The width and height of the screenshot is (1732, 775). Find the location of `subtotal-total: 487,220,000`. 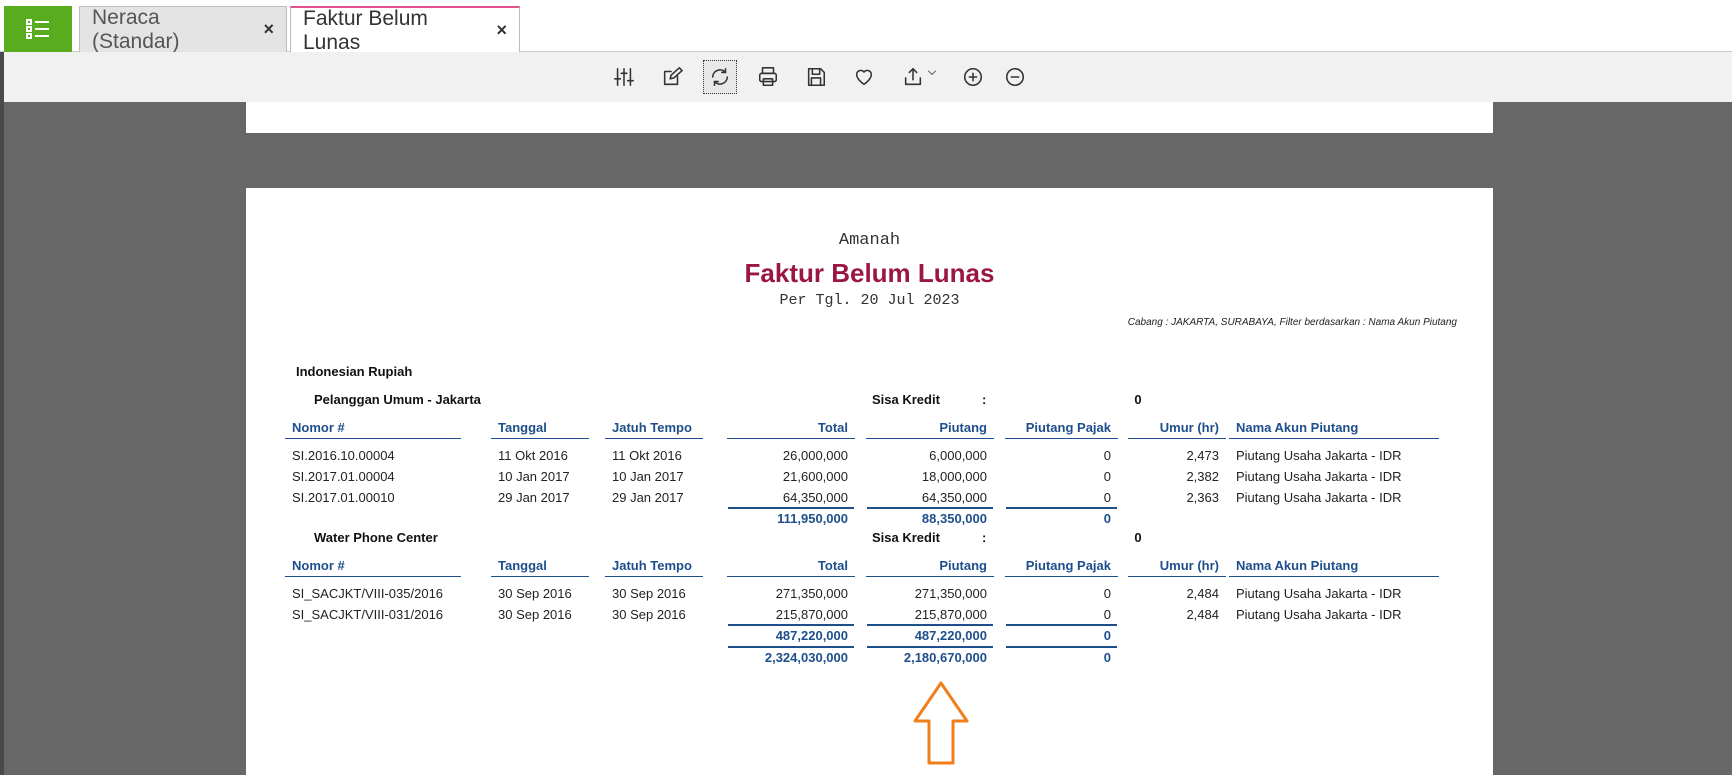

subtotal-total: 487,220,000 is located at coordinates (811, 635).